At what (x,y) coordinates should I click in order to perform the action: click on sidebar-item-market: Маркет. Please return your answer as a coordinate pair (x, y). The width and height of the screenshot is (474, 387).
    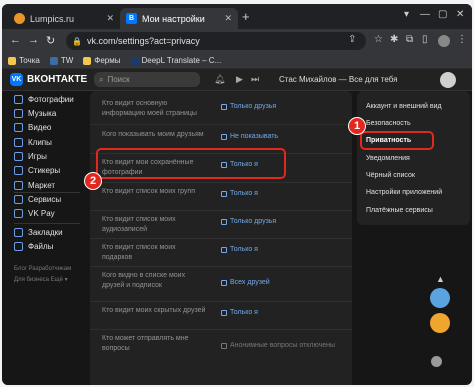
    Looking at the image, I should click on (34, 185).